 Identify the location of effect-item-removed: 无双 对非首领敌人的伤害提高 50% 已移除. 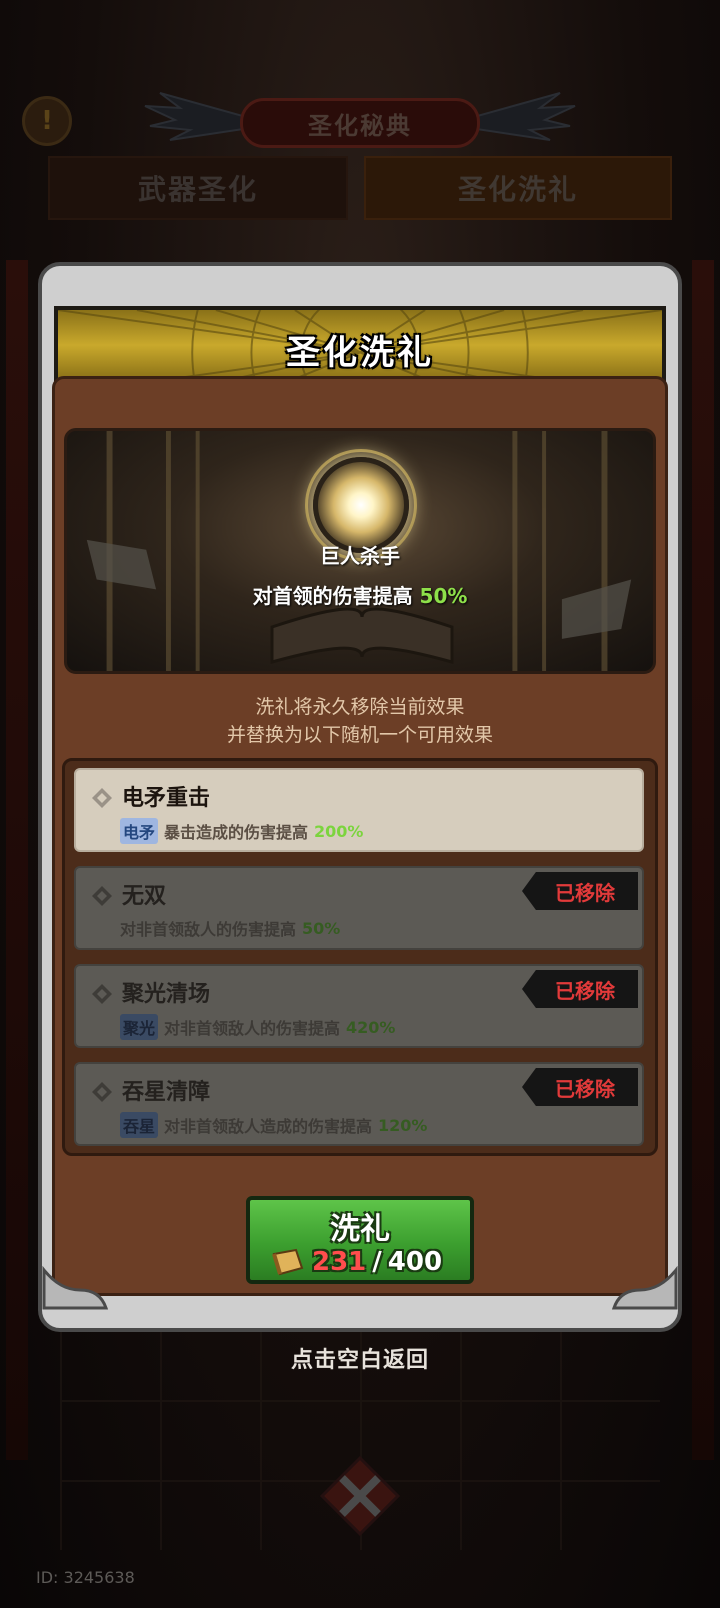
(359, 908).